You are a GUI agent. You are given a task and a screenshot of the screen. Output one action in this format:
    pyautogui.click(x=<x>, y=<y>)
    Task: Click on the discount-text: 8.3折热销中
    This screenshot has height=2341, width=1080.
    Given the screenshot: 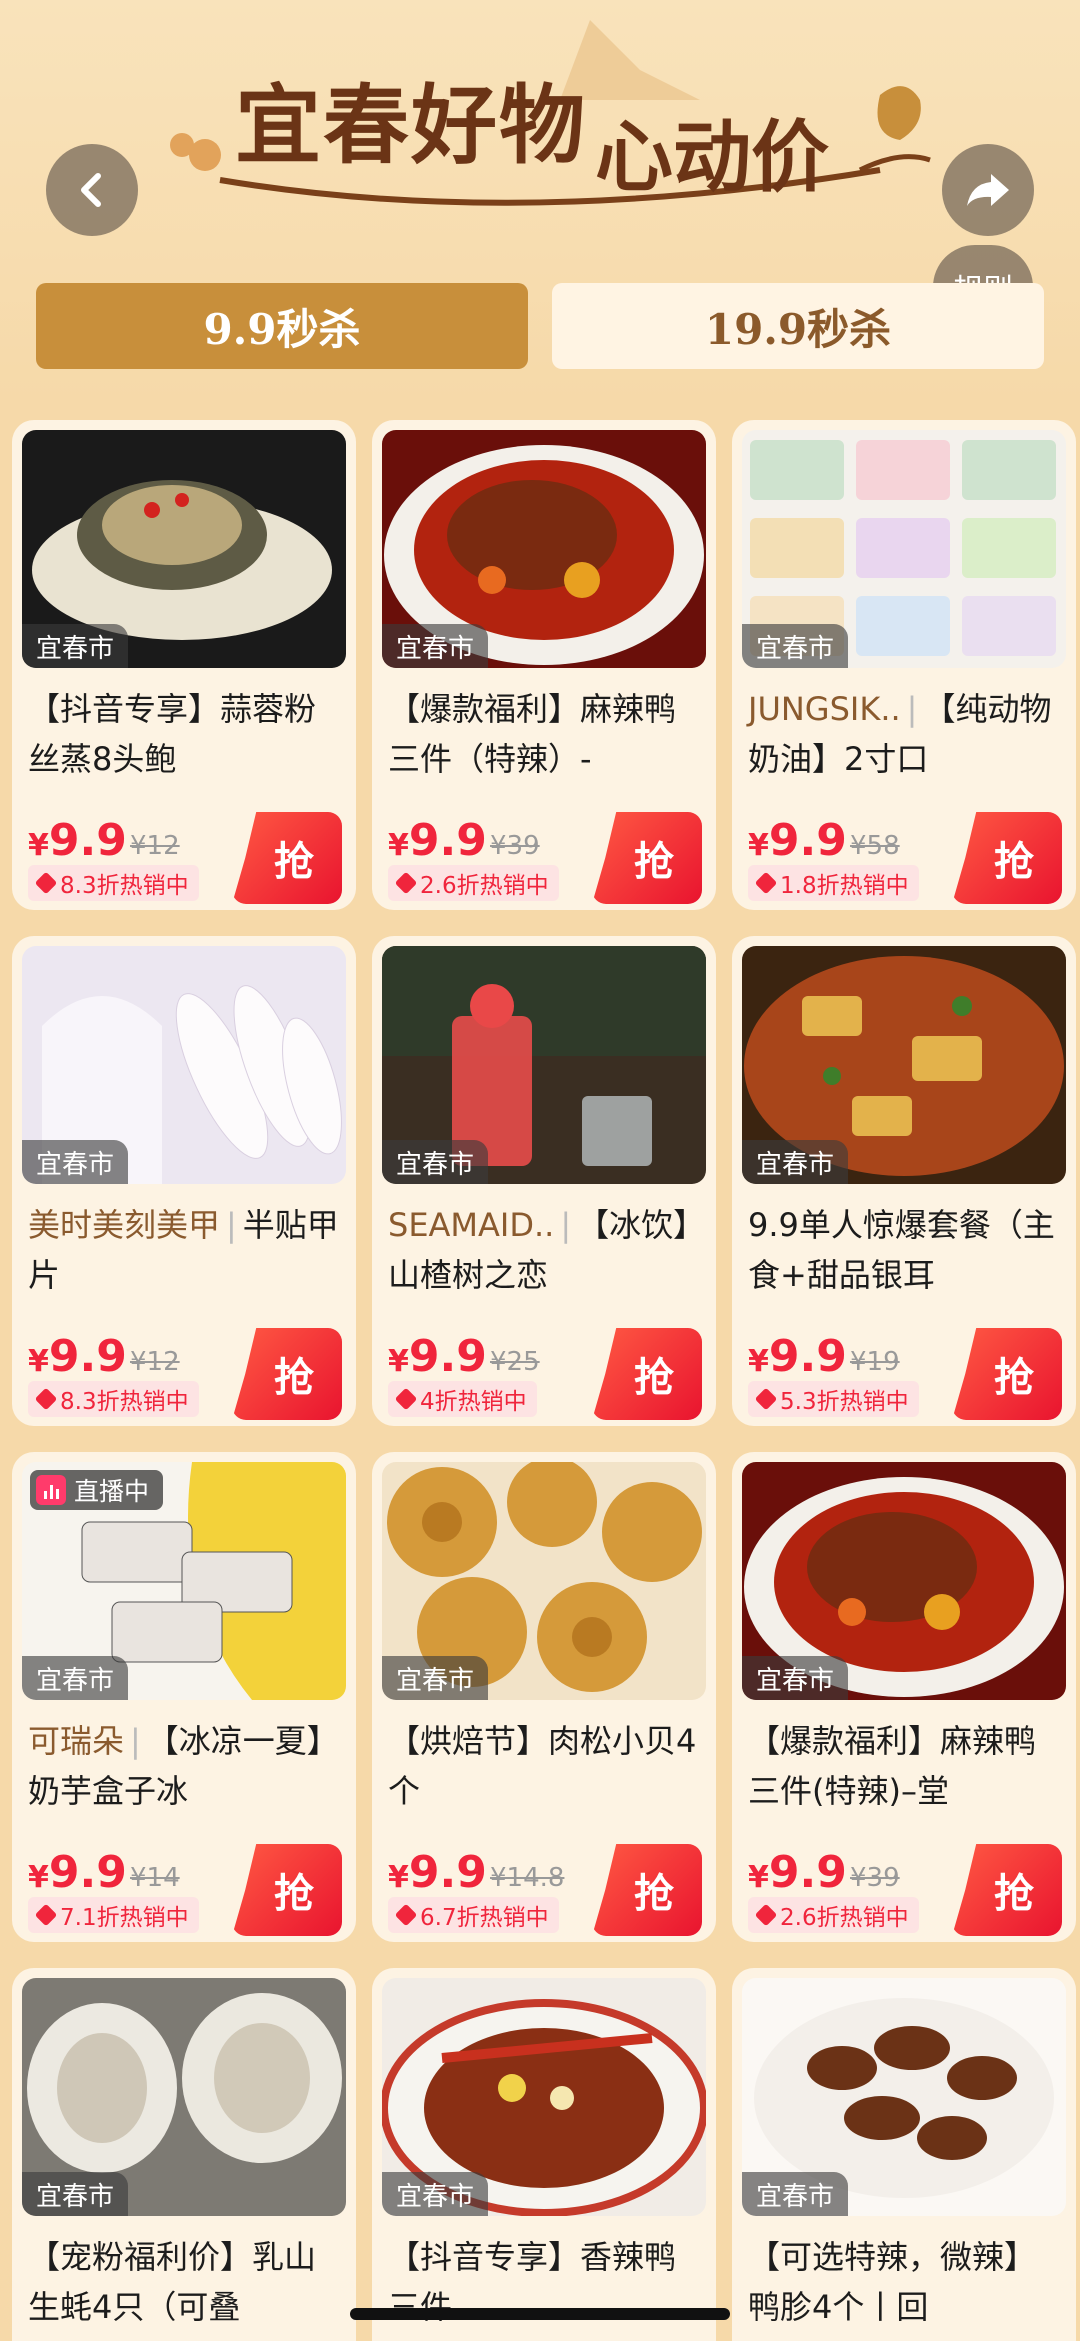 What is the action you would take?
    pyautogui.click(x=124, y=1402)
    